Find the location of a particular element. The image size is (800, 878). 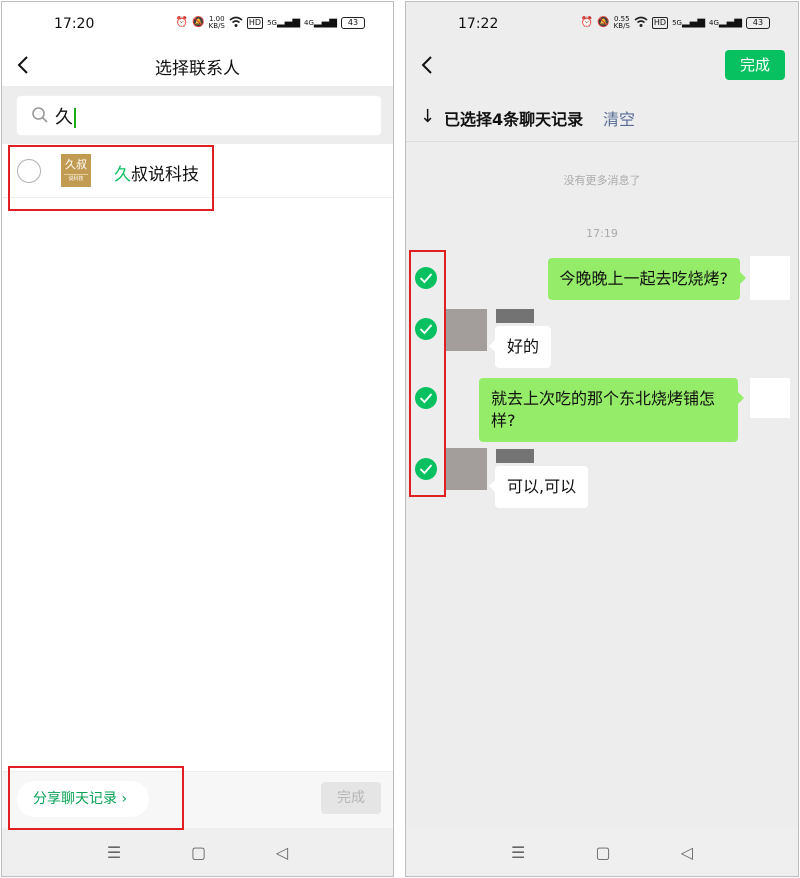

message-bubble-sent: 今晚晚上一起去吃烧烤? is located at coordinates (646, 279).